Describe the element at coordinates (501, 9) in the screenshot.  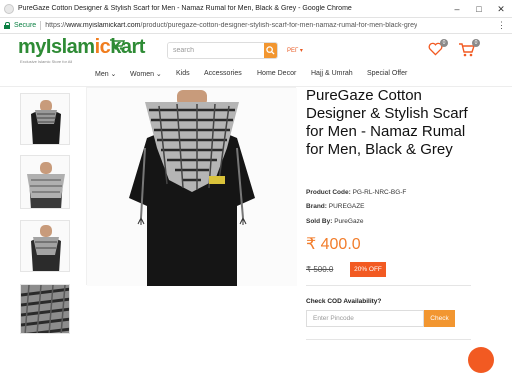
I see `close-button: ✕` at that location.